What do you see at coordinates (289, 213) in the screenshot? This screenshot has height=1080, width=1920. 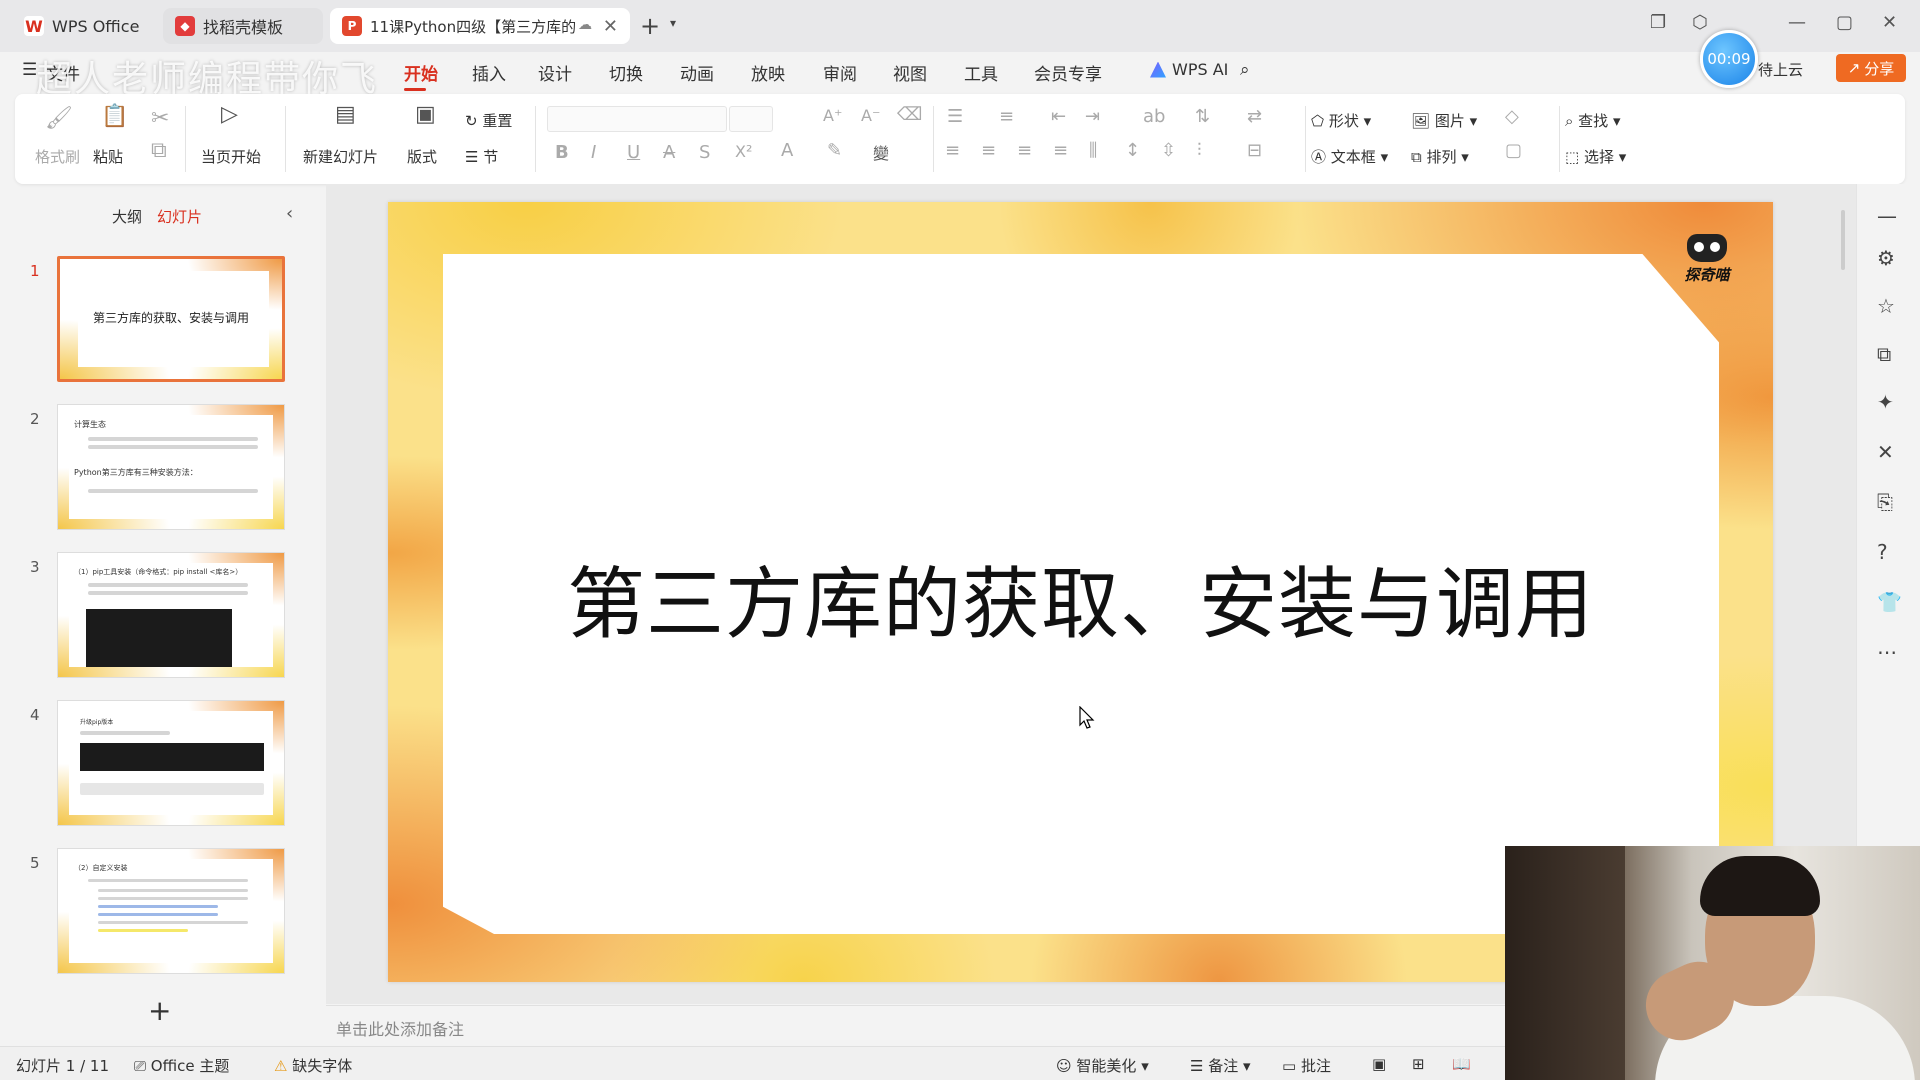 I see `collapse-panel-icon: ‹` at bounding box center [289, 213].